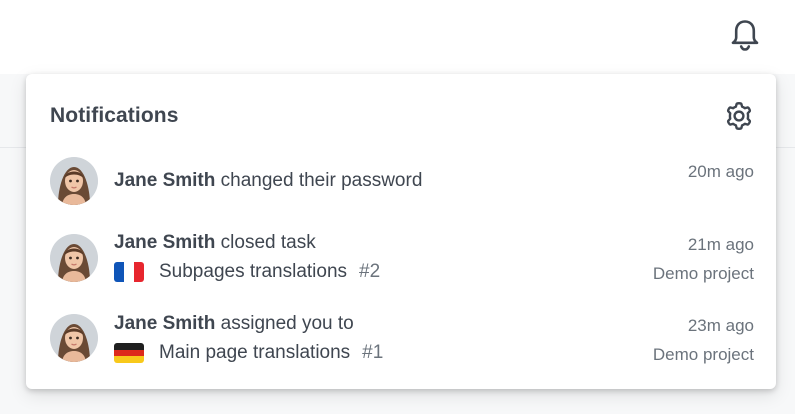 Image resolution: width=795 pixels, height=414 pixels. What do you see at coordinates (253, 271) in the screenshot?
I see `task-name: Subpages translations` at bounding box center [253, 271].